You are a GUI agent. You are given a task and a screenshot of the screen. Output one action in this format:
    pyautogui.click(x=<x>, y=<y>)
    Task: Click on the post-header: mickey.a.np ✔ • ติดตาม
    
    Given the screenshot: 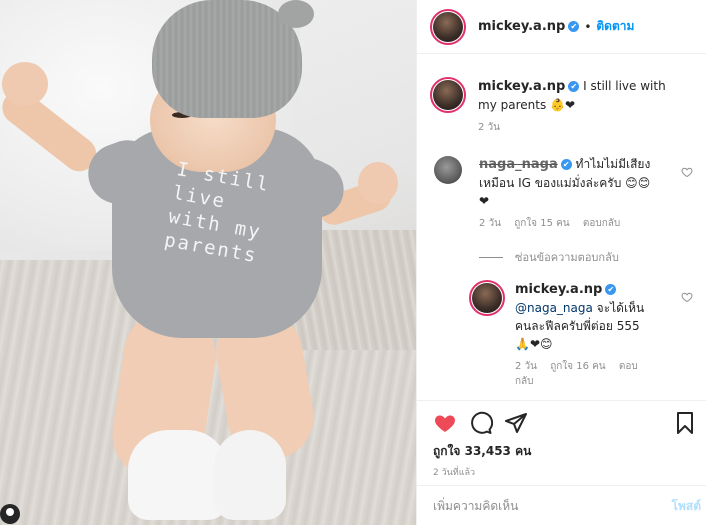 What is the action you would take?
    pyautogui.click(x=561, y=27)
    